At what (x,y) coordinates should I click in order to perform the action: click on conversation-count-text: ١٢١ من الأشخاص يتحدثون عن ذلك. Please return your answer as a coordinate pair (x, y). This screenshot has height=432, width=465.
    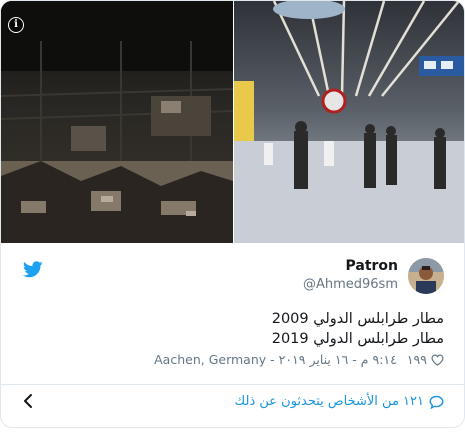
    Looking at the image, I should click on (329, 401).